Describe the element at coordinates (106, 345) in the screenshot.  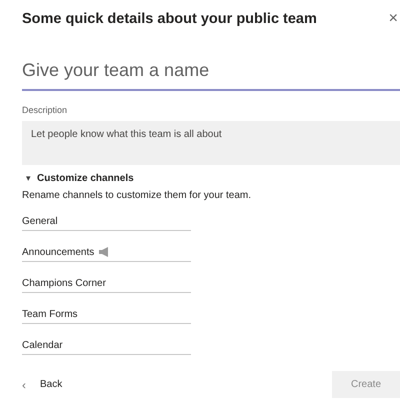
I see `channel-name-field: Calendar` at that location.